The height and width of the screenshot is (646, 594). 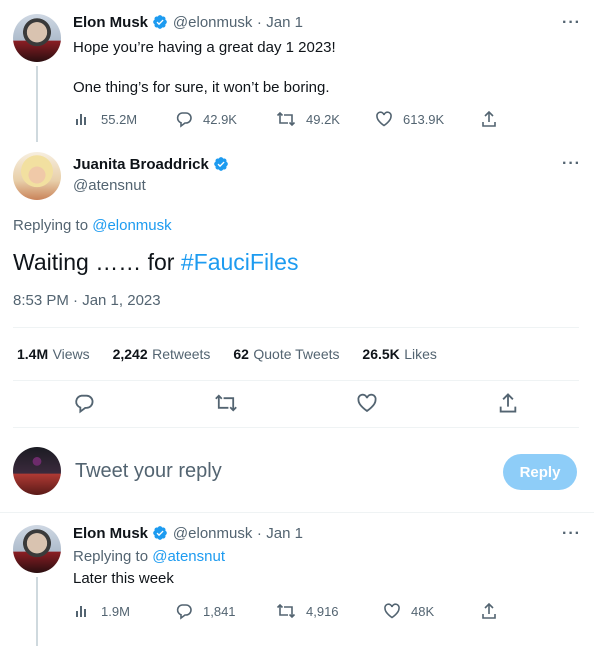 What do you see at coordinates (408, 611) in the screenshot?
I see `like-action: 48K` at bounding box center [408, 611].